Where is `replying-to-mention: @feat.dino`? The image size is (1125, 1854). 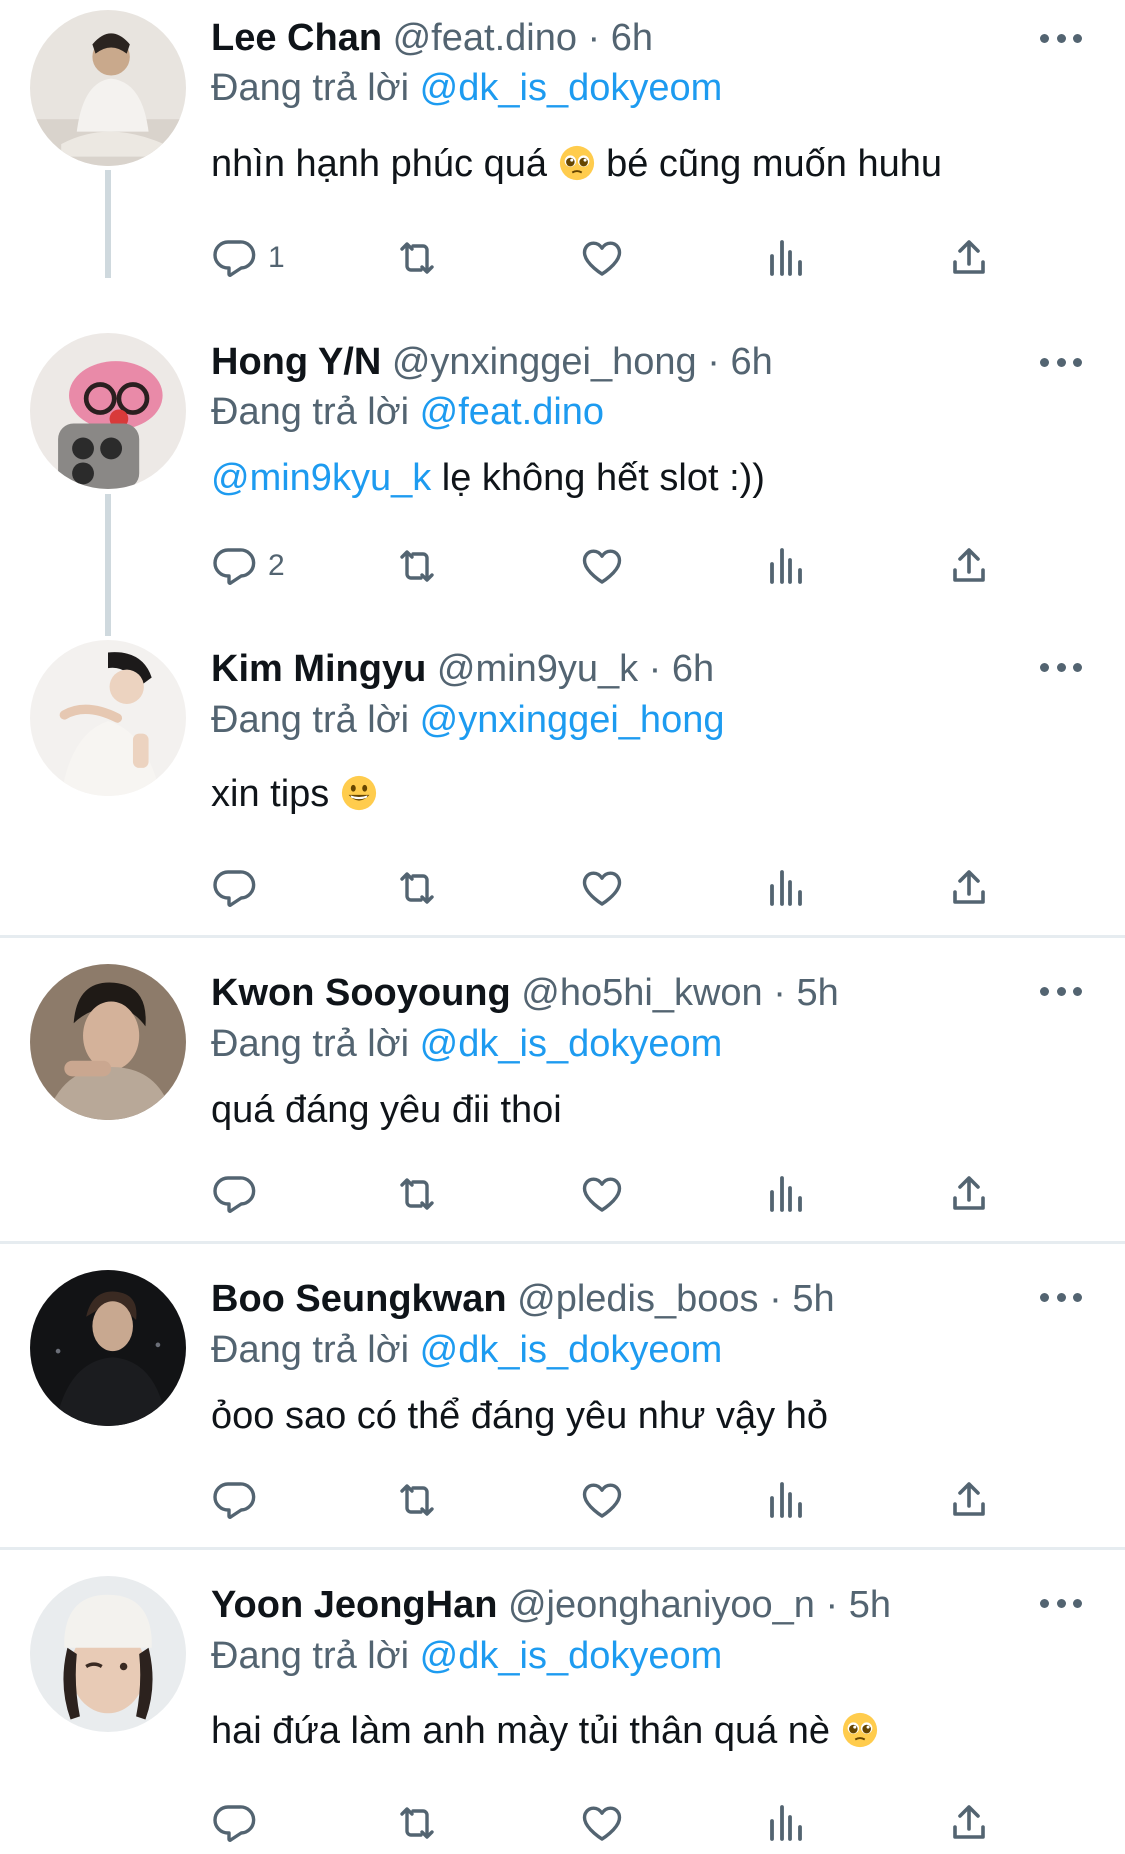
replying-to-mention: @feat.dino is located at coordinates (512, 412).